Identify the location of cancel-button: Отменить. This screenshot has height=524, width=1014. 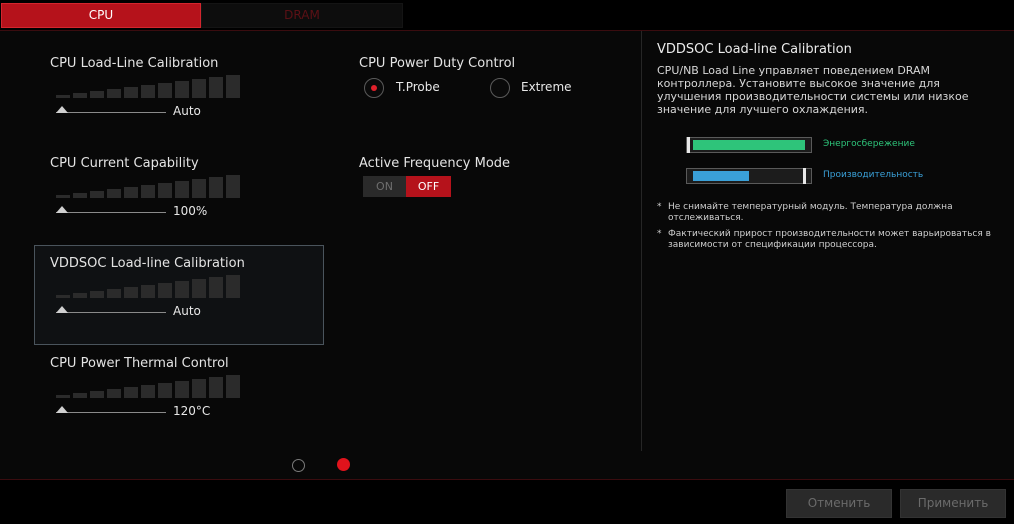
(839, 503).